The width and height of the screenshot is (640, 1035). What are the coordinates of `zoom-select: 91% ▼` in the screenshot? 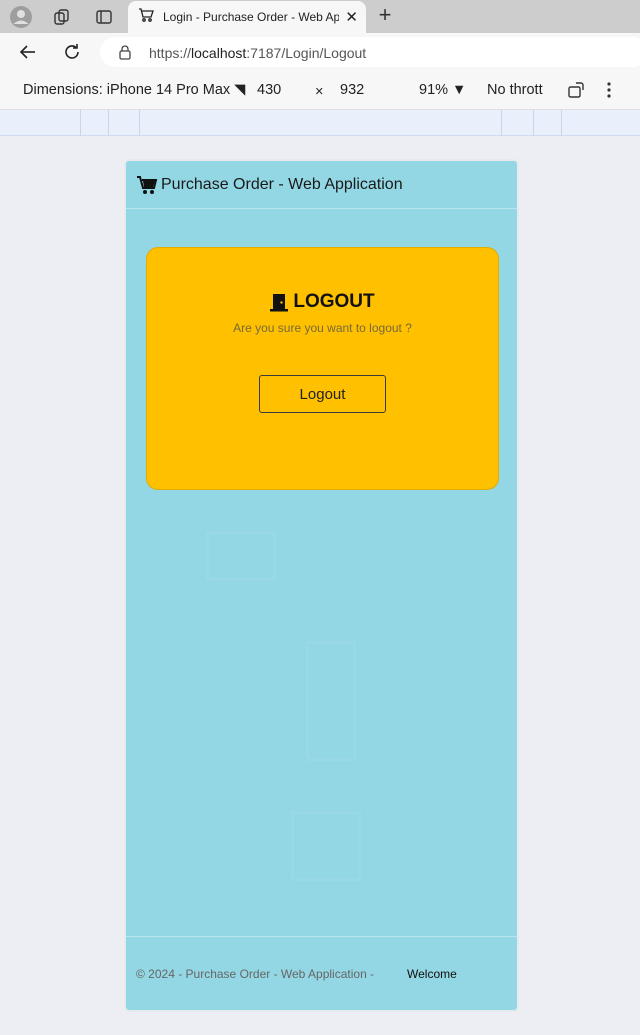 It's located at (442, 90).